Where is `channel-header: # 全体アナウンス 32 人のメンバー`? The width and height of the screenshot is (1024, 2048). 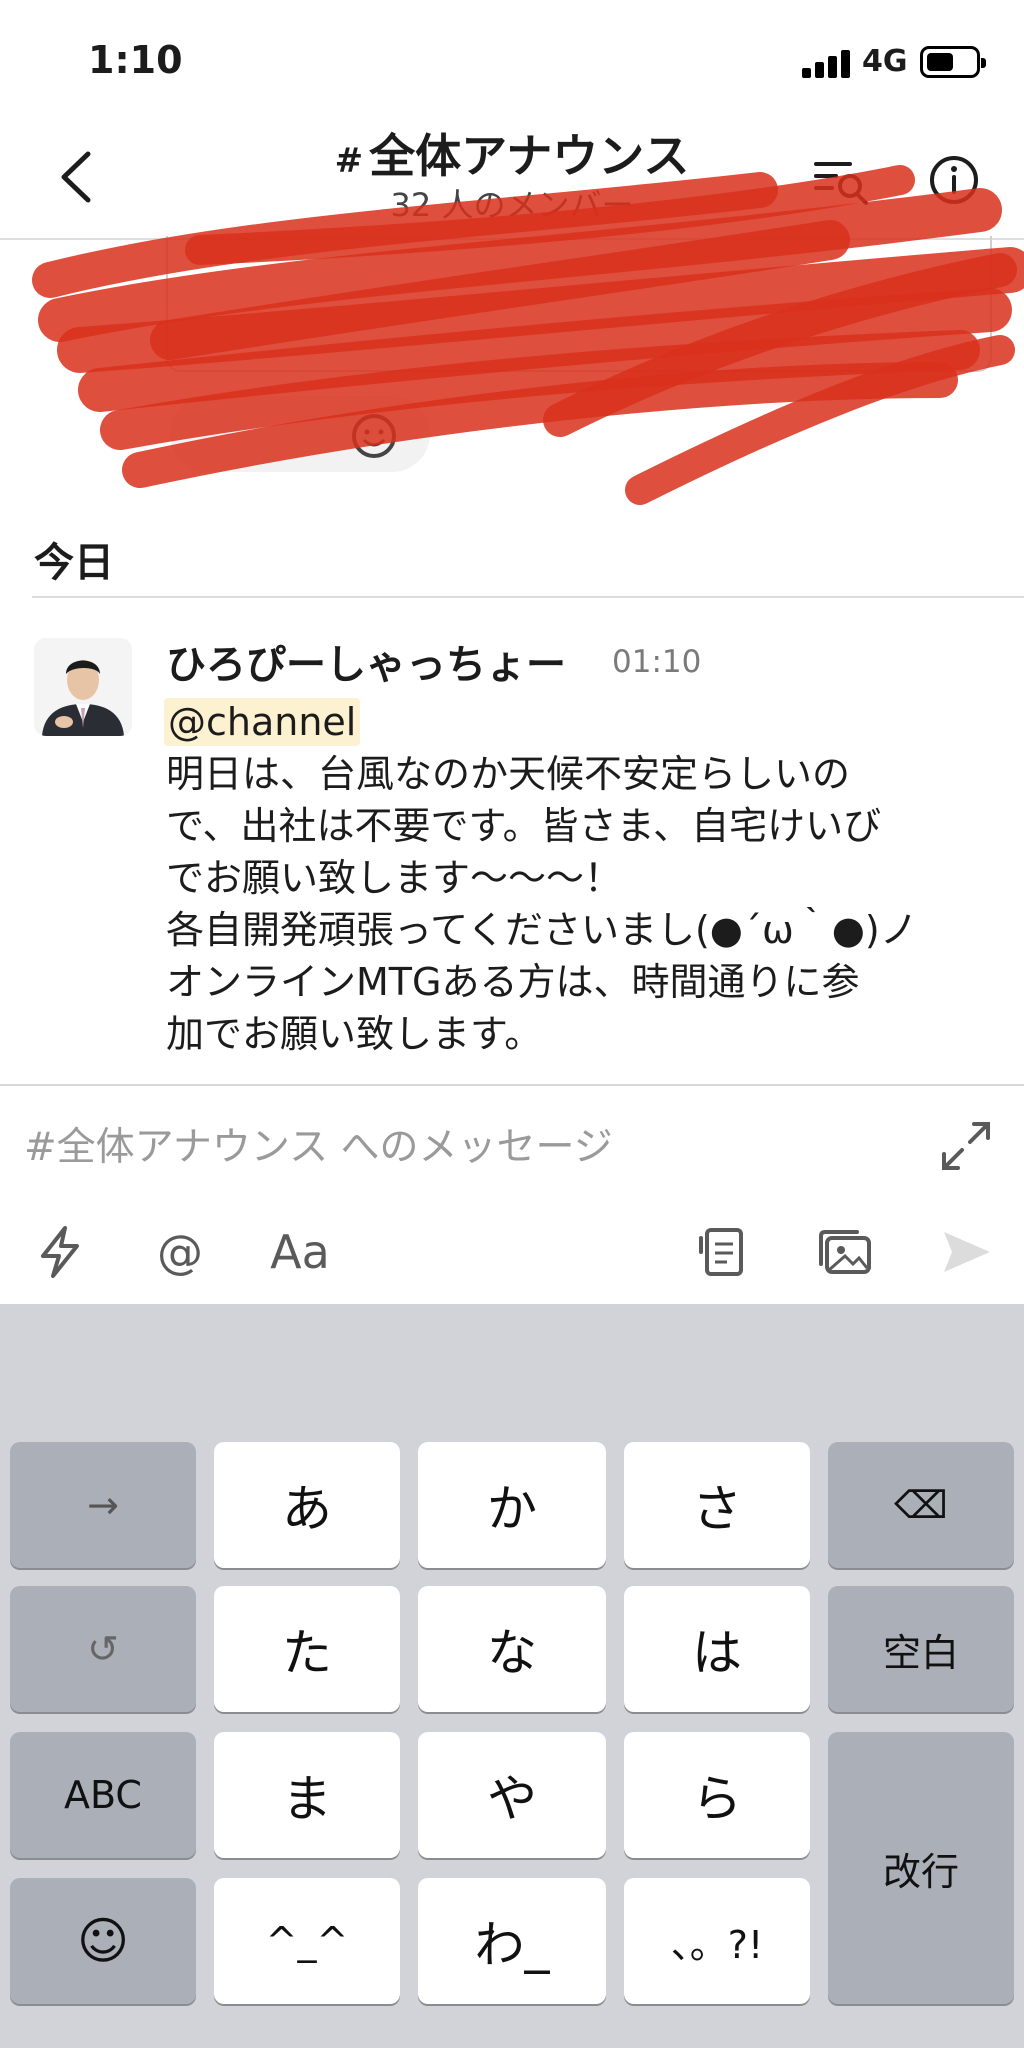 channel-header: # 全体アナウンス 32 人のメンバー is located at coordinates (512, 180).